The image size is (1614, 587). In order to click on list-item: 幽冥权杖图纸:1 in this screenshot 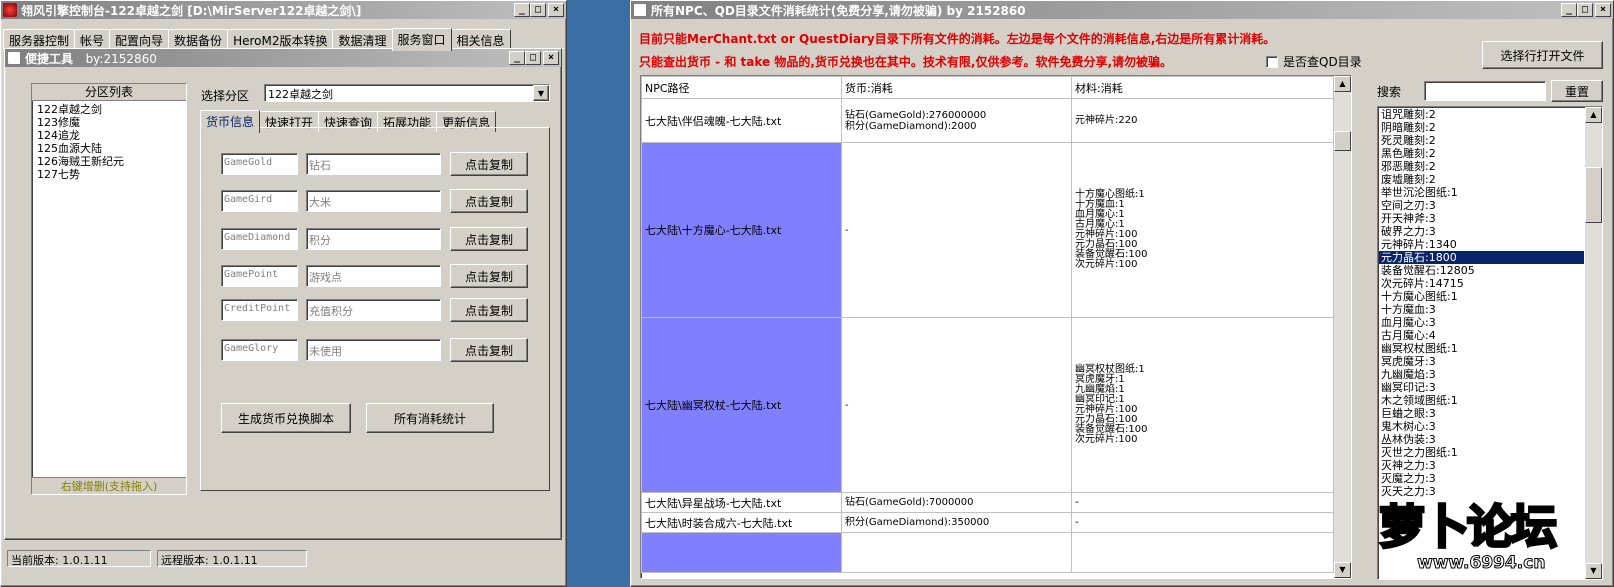, I will do `click(1481, 348)`.